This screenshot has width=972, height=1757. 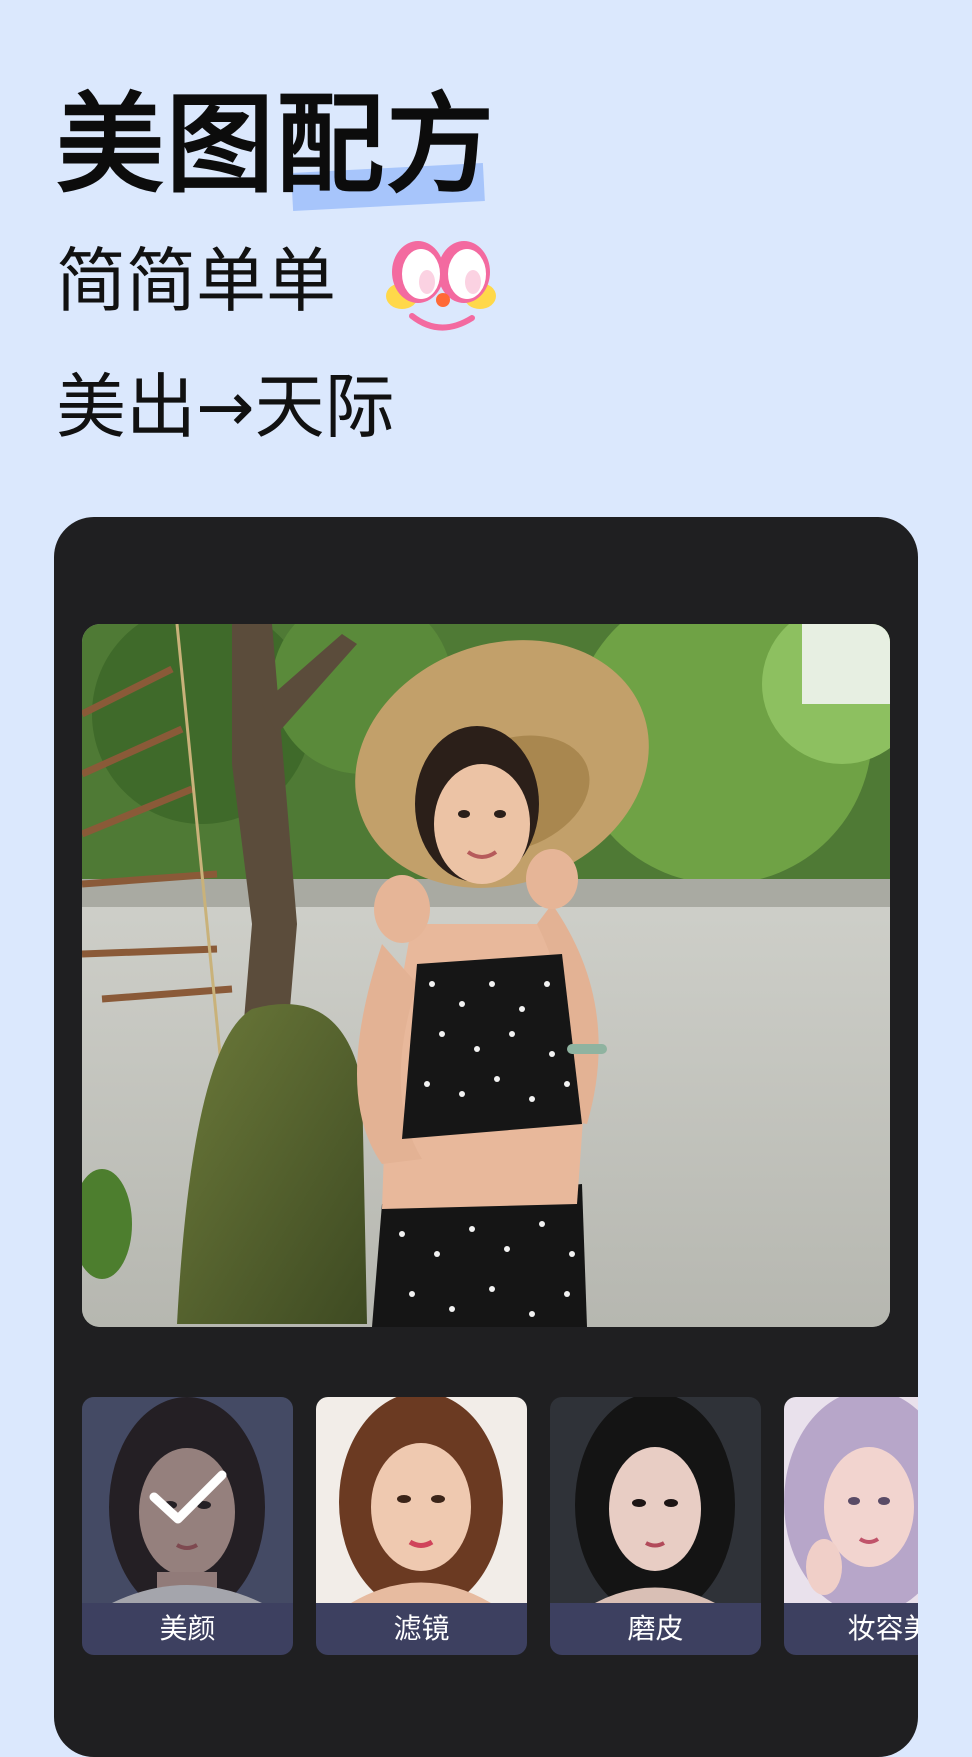 What do you see at coordinates (441, 286) in the screenshot?
I see `cute-face-emoji-icon` at bounding box center [441, 286].